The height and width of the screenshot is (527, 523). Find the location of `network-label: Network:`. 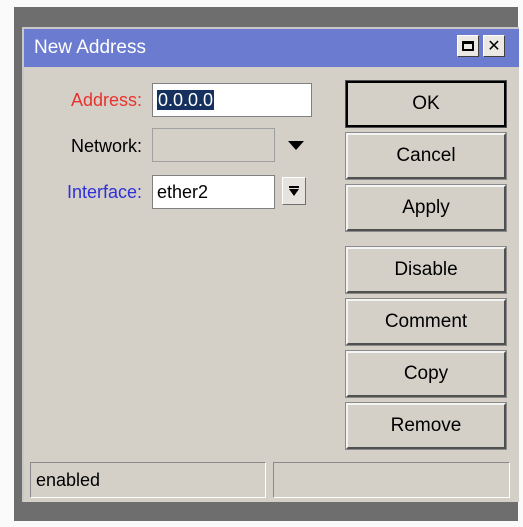

network-label: Network: is located at coordinates (106, 146).